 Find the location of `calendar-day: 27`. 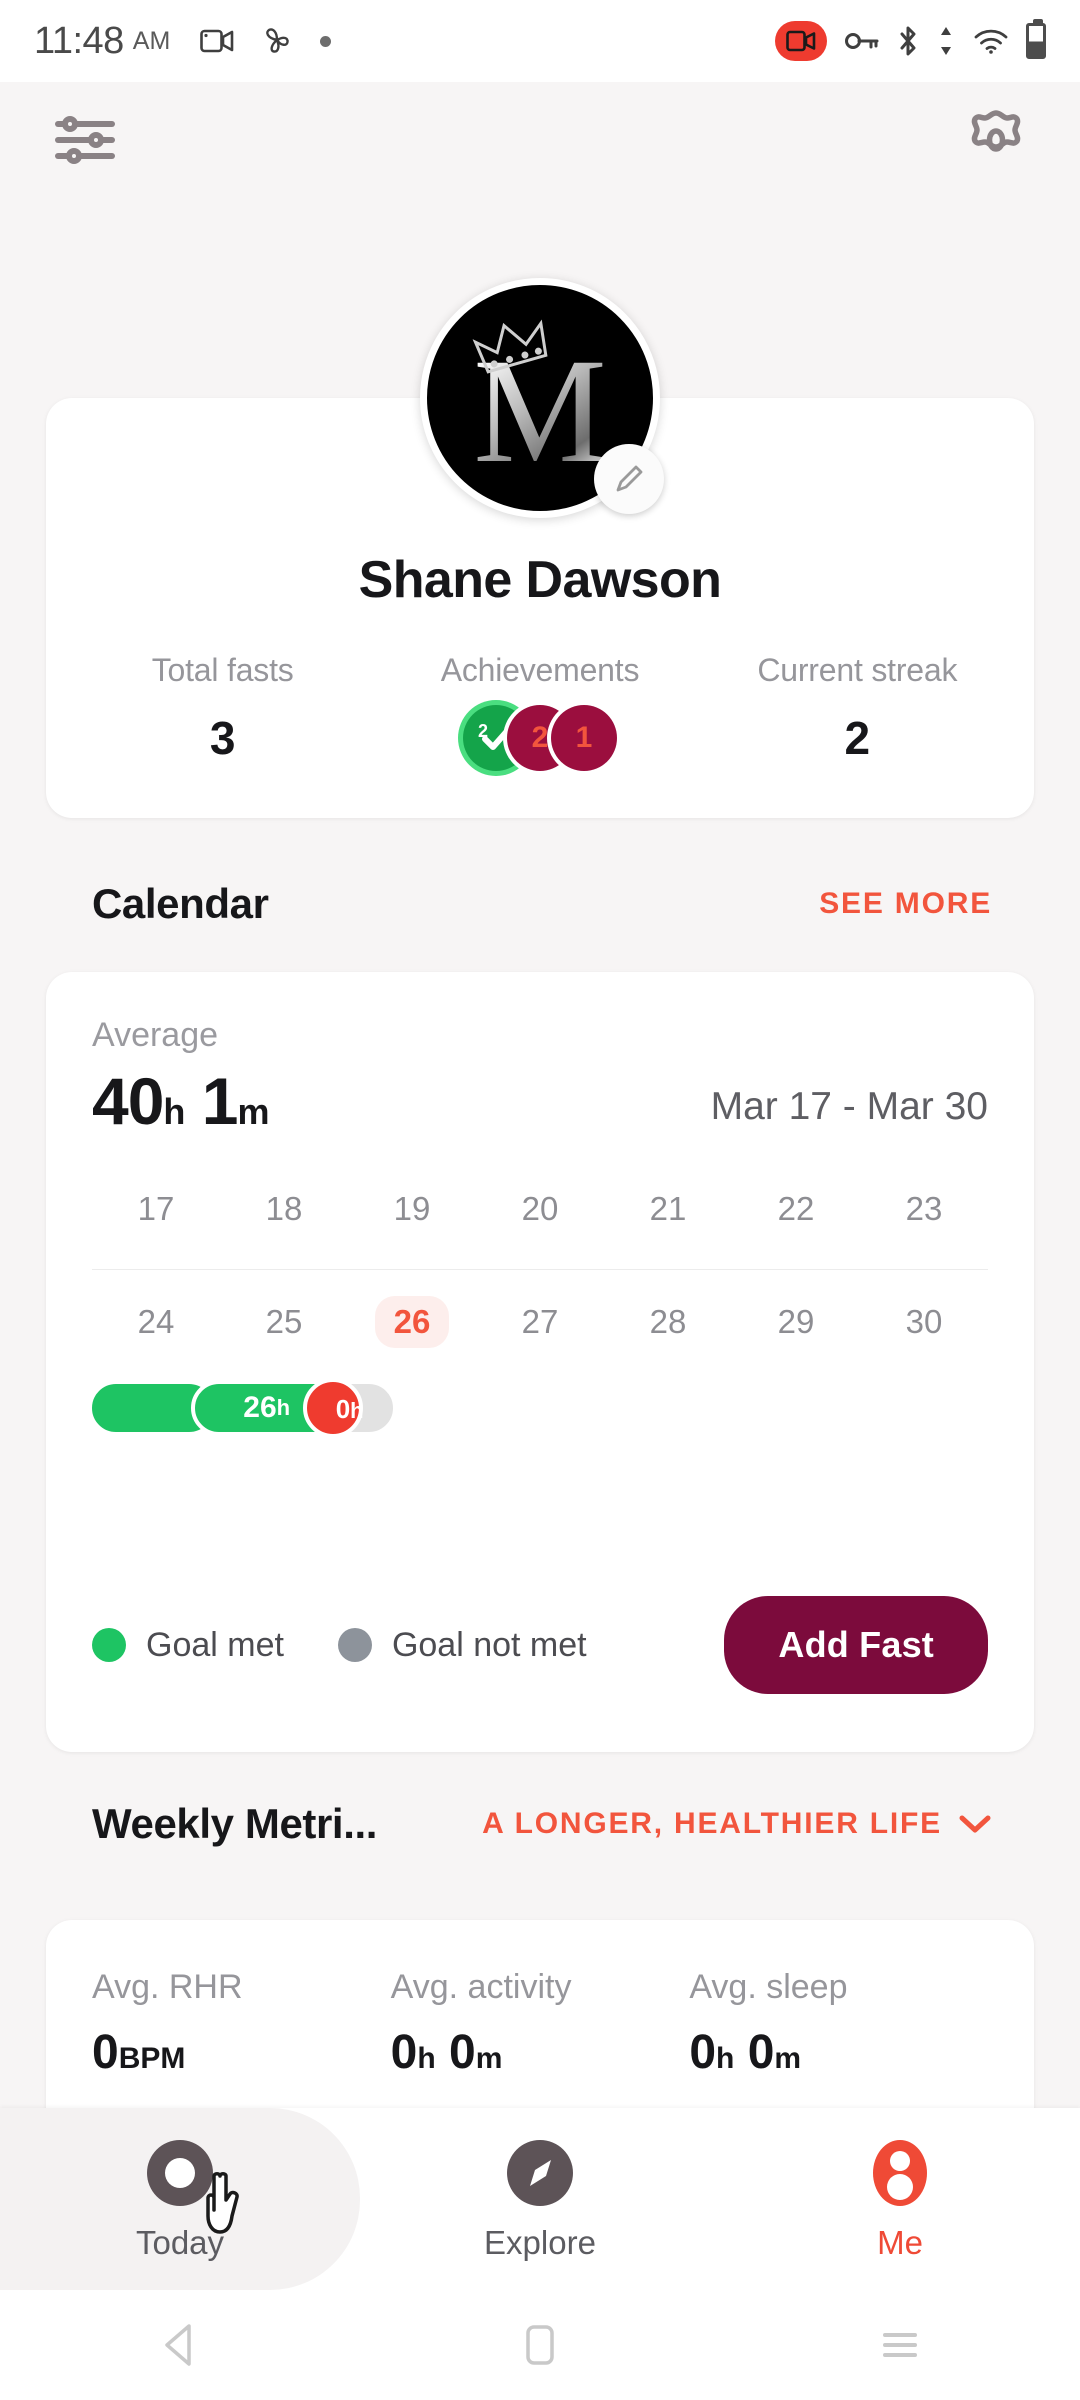

calendar-day: 27 is located at coordinates (540, 1322).